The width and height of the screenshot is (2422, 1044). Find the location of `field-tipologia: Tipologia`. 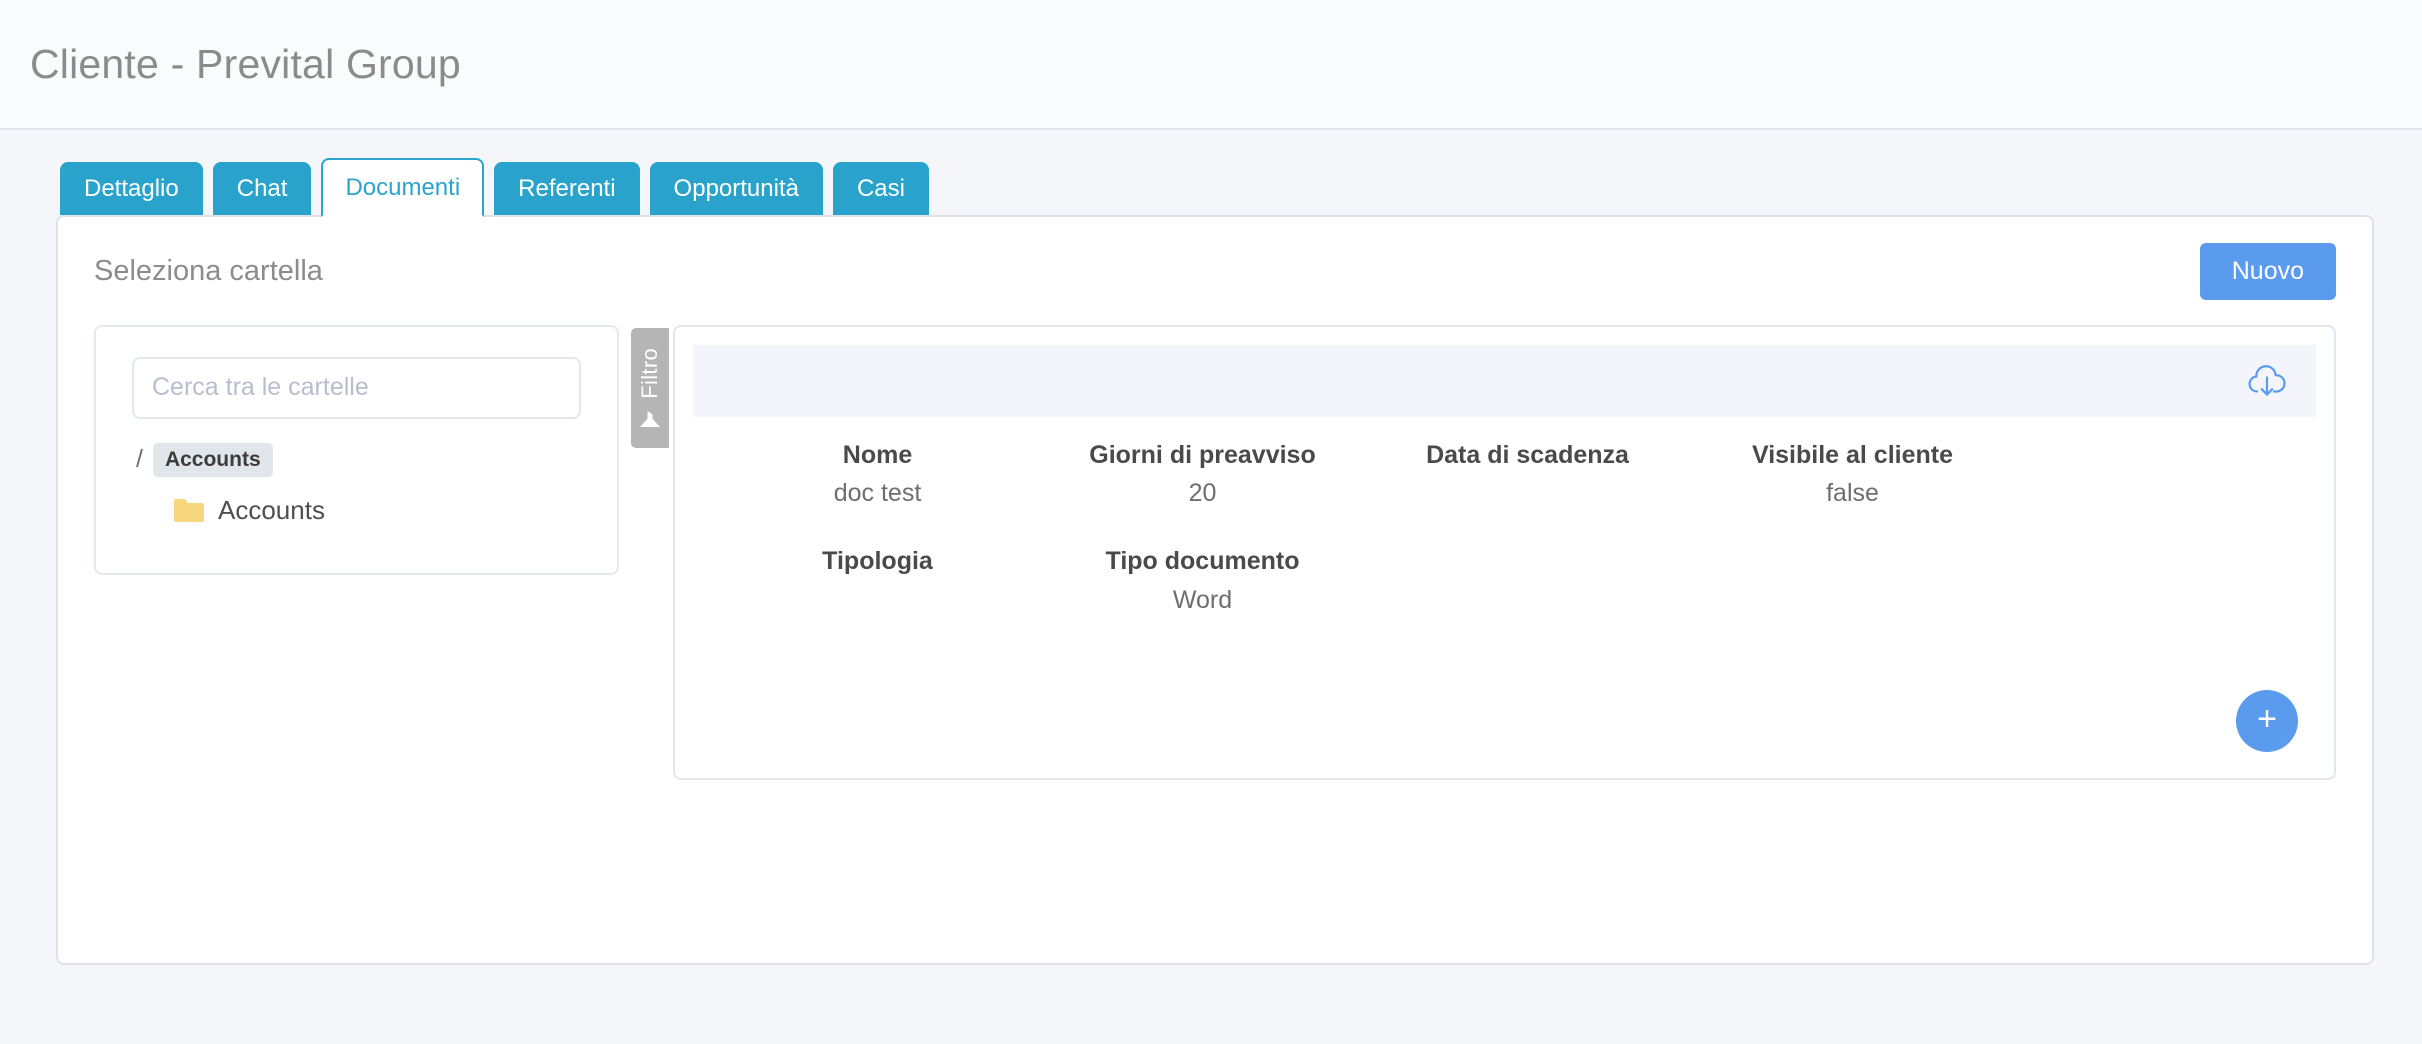

field-tipologia: Tipologia is located at coordinates (877, 581).